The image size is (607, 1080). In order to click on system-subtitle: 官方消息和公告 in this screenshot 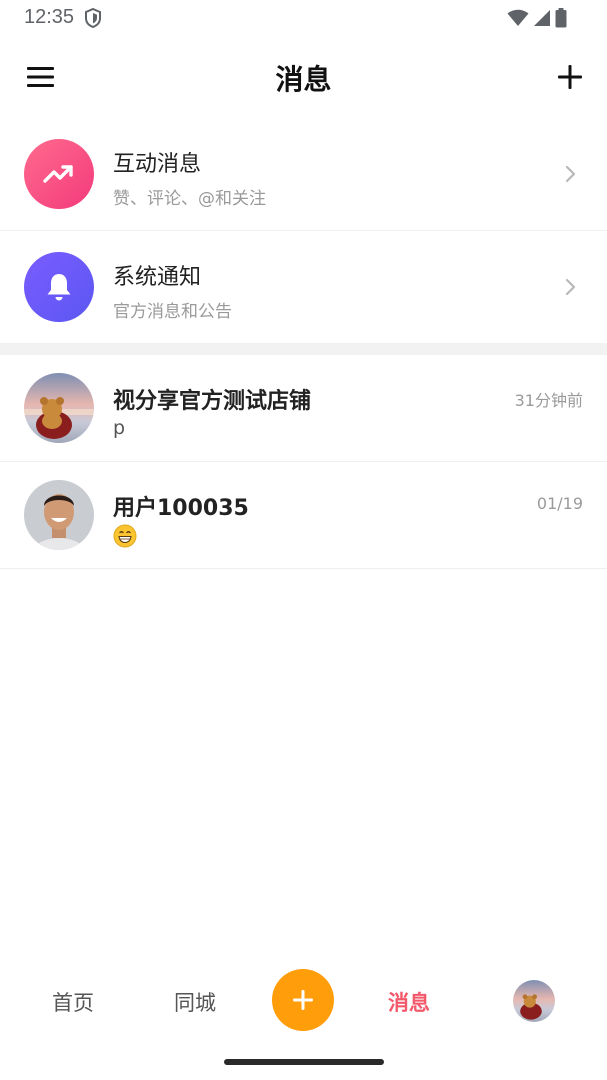, I will do `click(172, 312)`.